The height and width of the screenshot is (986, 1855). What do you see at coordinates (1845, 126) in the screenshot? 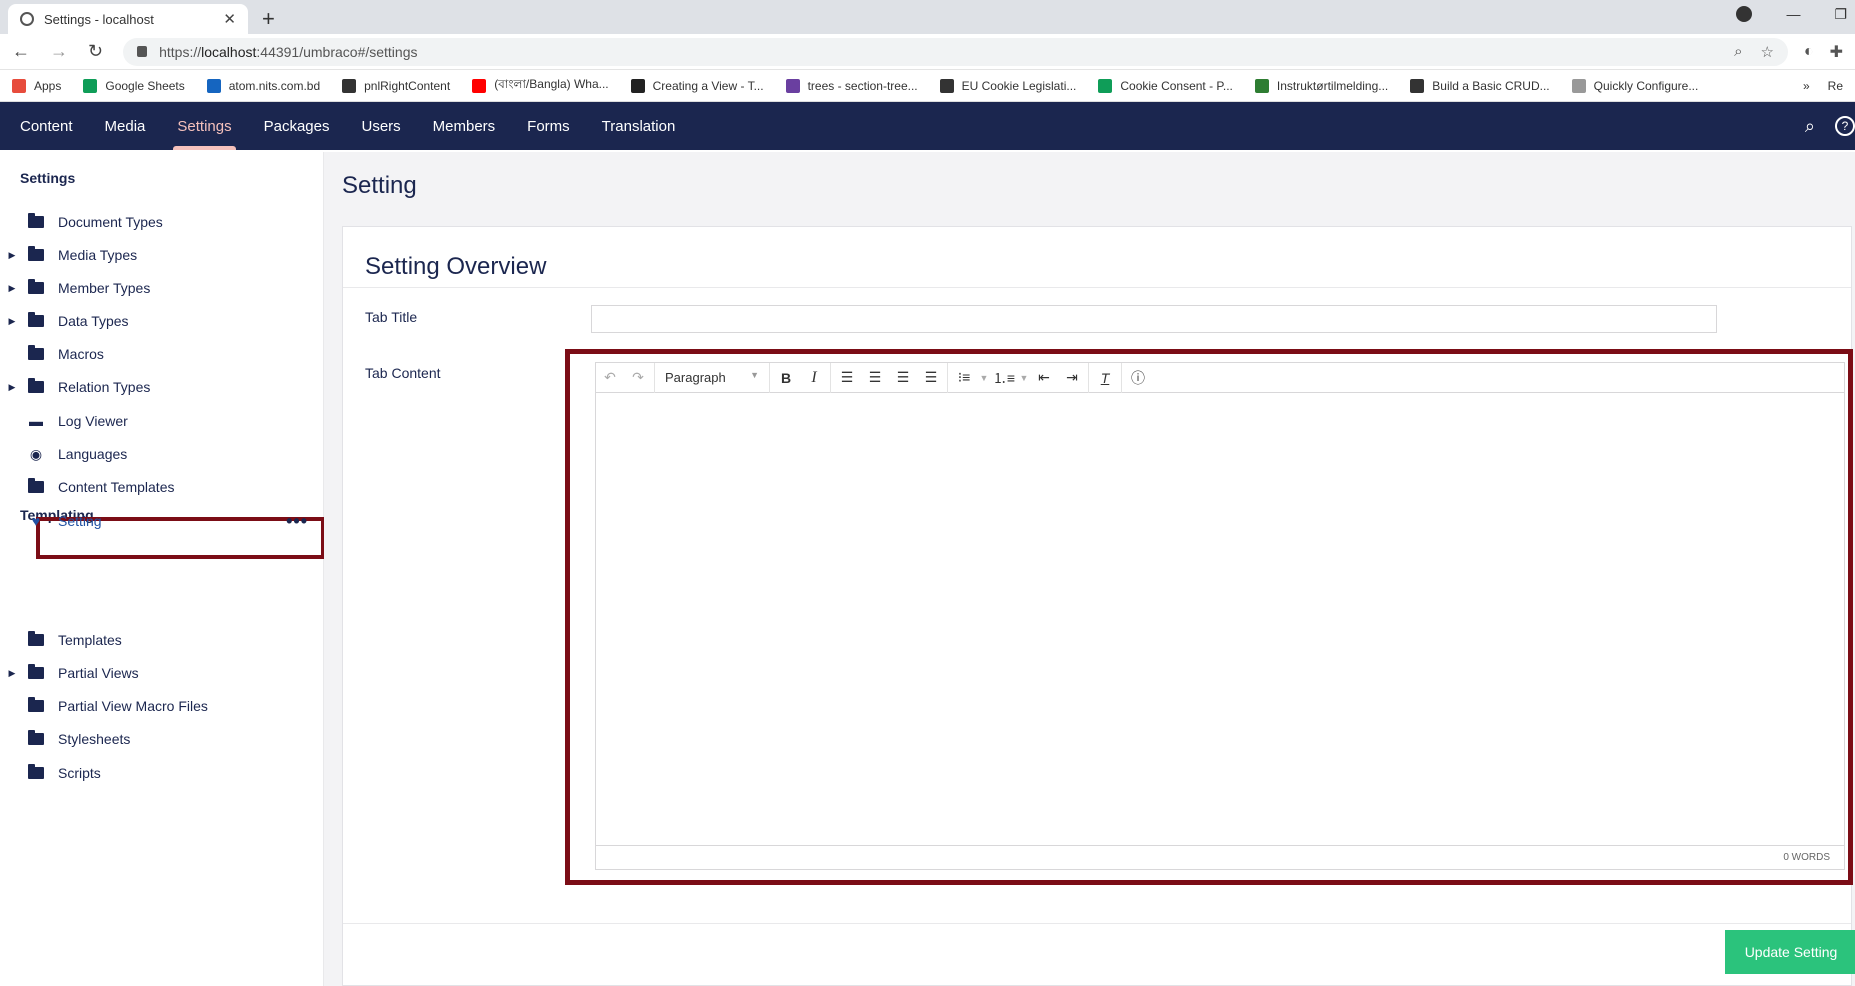
I see `help-icon: ?` at bounding box center [1845, 126].